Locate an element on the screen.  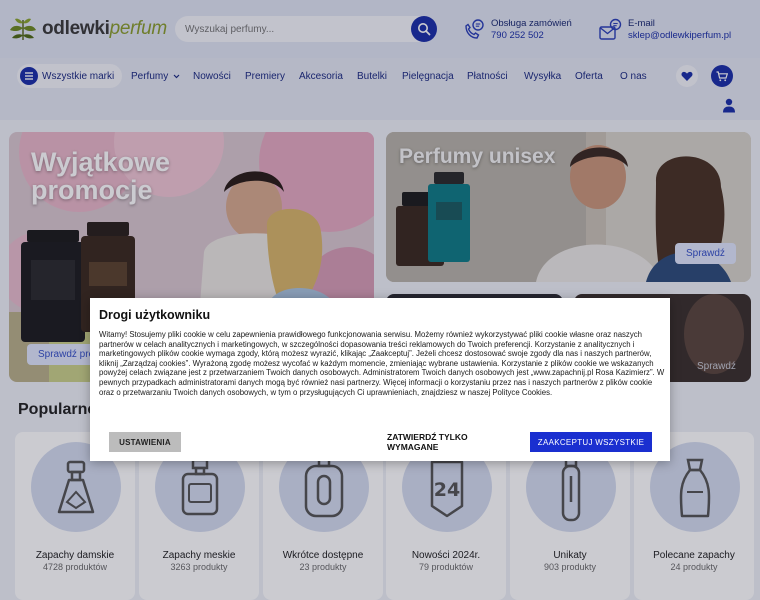
cookie-dialog-title: Drogi użytkowniku is located at coordinates (155, 315).